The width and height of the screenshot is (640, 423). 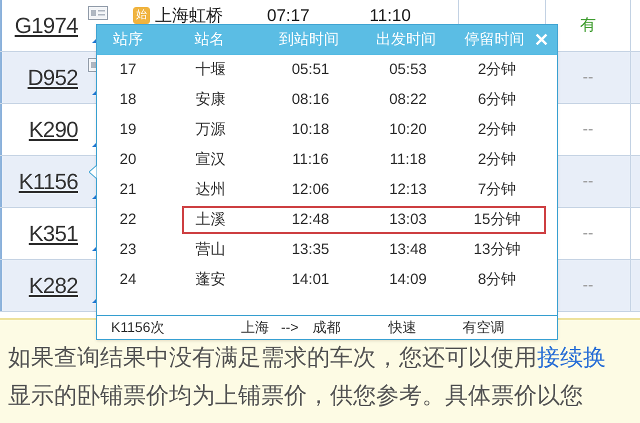 What do you see at coordinates (128, 159) in the screenshot?
I see `table-cell: 20` at bounding box center [128, 159].